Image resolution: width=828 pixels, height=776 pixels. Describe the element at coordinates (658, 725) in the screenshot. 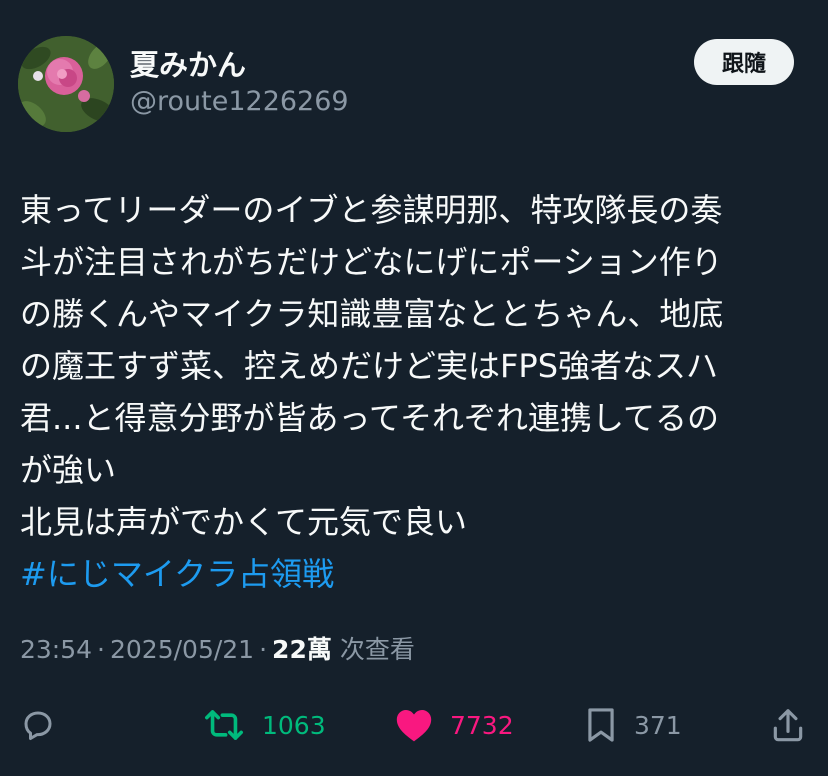

I see `bookmark-count: 371` at that location.